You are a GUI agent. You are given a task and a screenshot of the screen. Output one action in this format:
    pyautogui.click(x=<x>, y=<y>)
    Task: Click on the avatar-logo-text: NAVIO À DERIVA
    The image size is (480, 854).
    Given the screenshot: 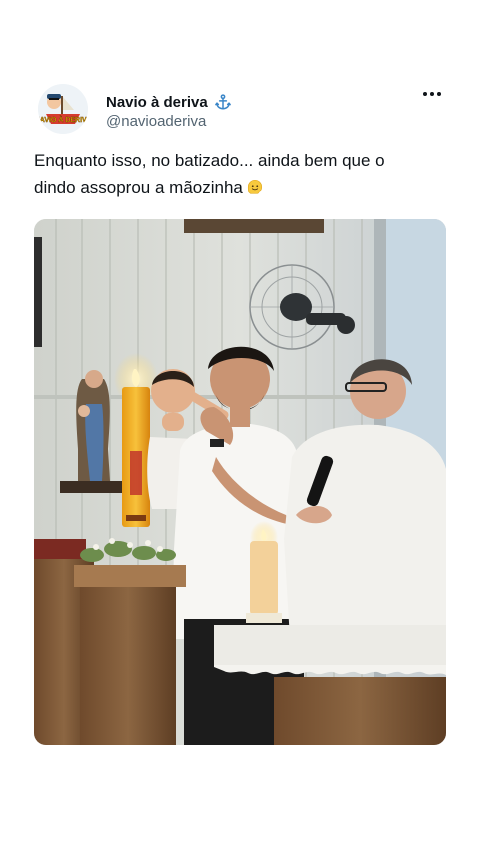 What is the action you would take?
    pyautogui.click(x=63, y=119)
    